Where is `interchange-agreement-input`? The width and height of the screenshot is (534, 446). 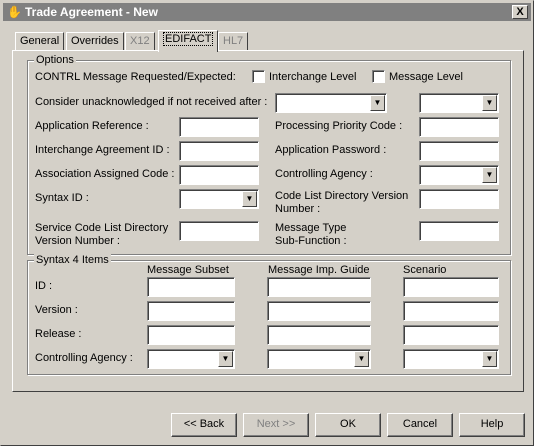 interchange-agreement-input is located at coordinates (219, 151).